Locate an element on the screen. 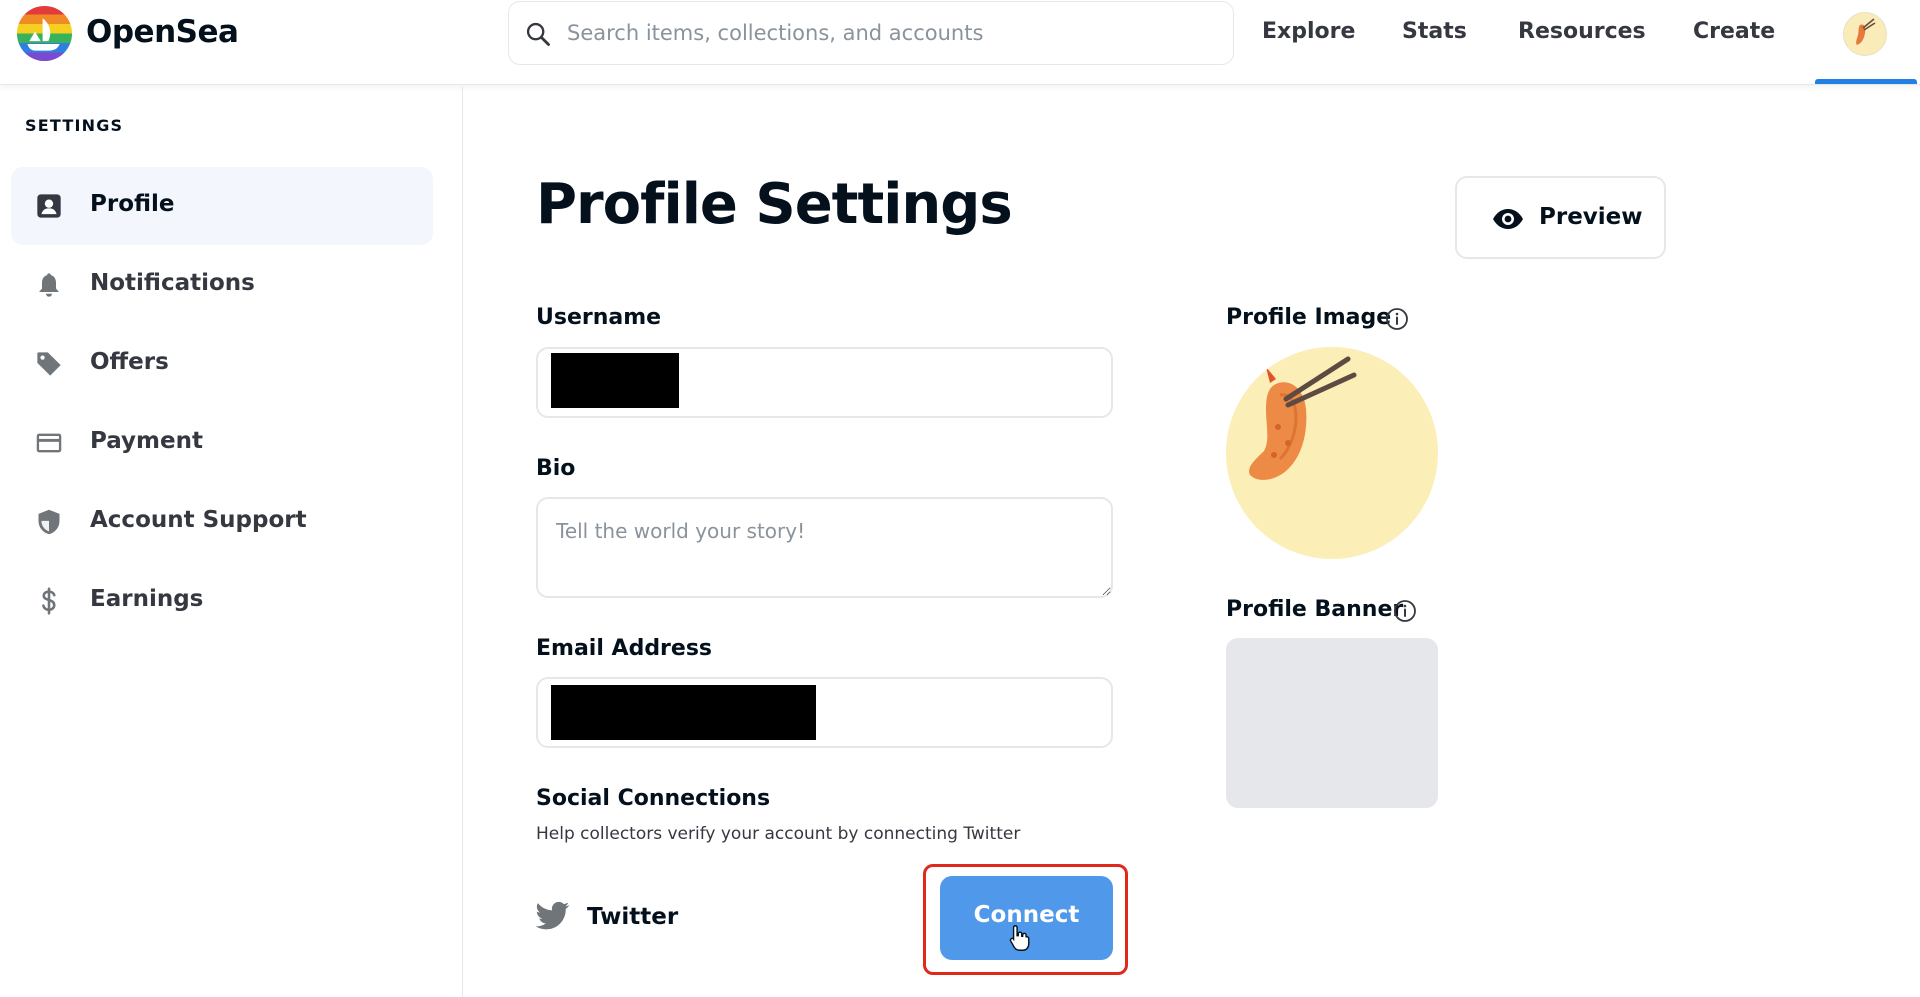 This screenshot has height=997, width=1920. sidebar-item-offers: Offers is located at coordinates (222, 364).